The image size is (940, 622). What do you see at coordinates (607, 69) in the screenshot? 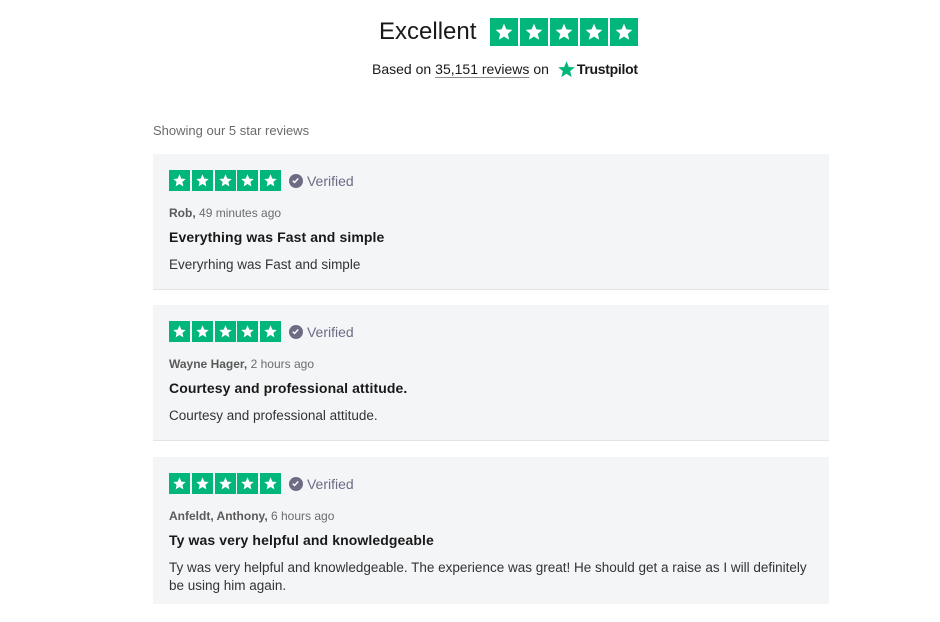
I see `trustpilot-wordmark: Trustpilot` at bounding box center [607, 69].